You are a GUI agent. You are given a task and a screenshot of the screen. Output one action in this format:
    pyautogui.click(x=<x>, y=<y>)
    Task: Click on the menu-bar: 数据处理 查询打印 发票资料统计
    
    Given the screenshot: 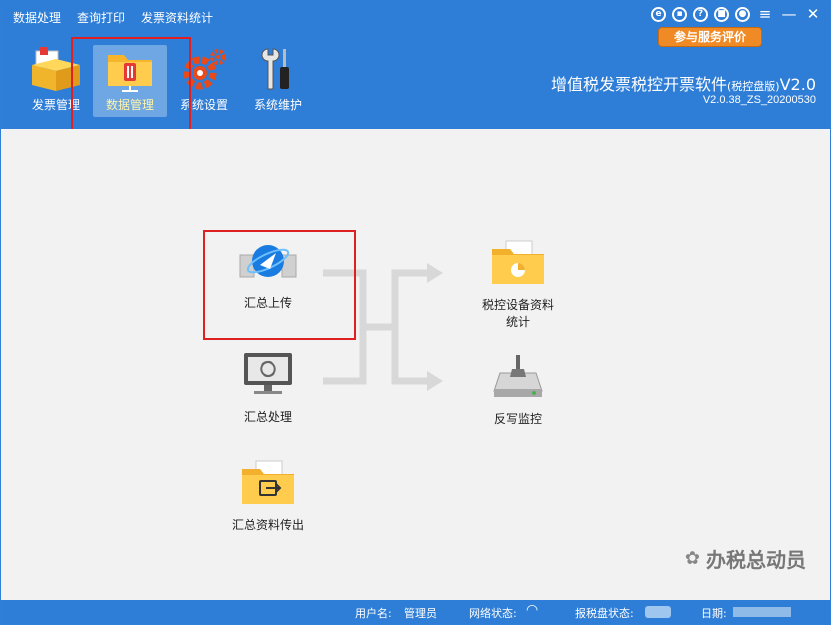 What is the action you would take?
    pyautogui.click(x=121, y=18)
    